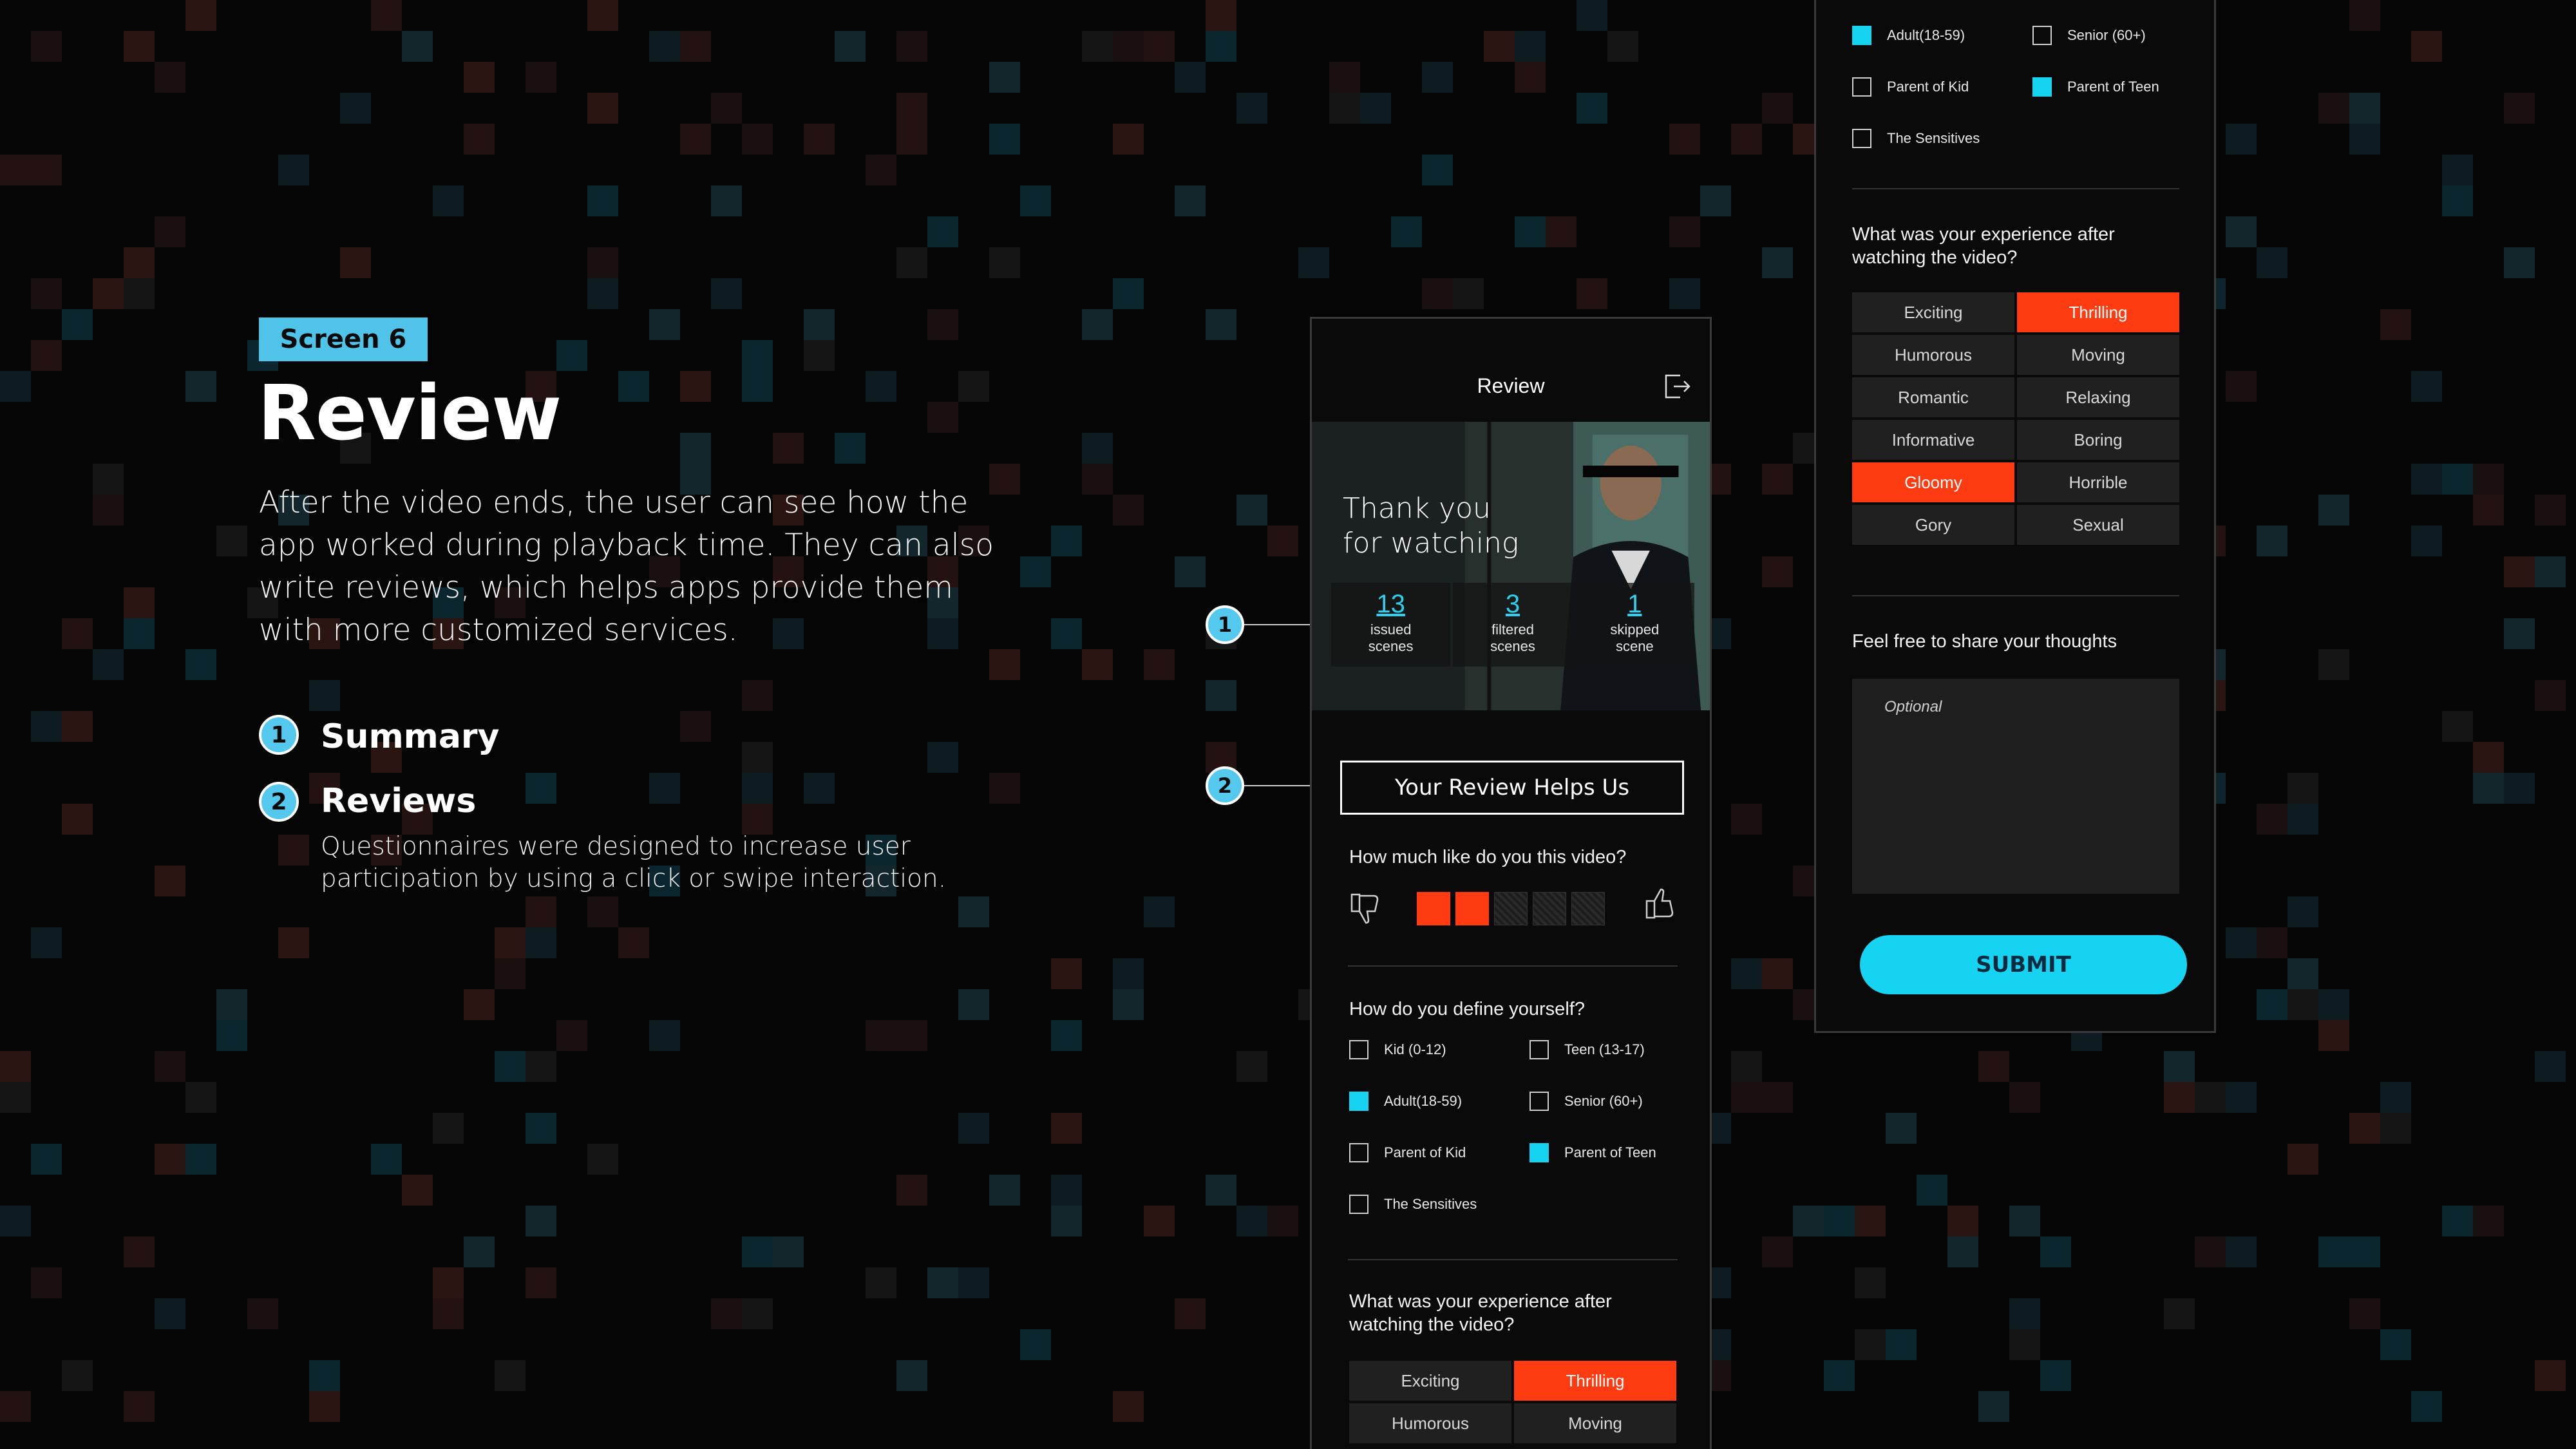 The height and width of the screenshot is (1449, 2576). What do you see at coordinates (2098, 440) in the screenshot?
I see `experience-option: Boring` at bounding box center [2098, 440].